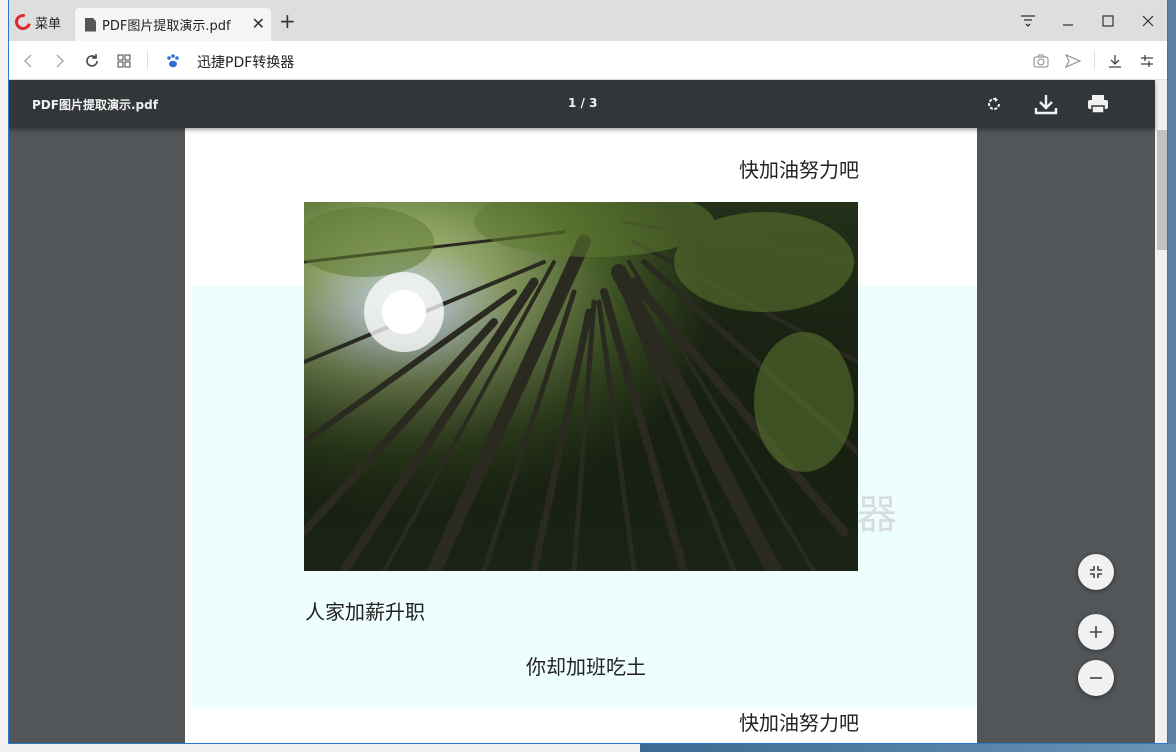 This screenshot has height=752, width=1176. I want to click on zoom-out-button, so click(1096, 678).